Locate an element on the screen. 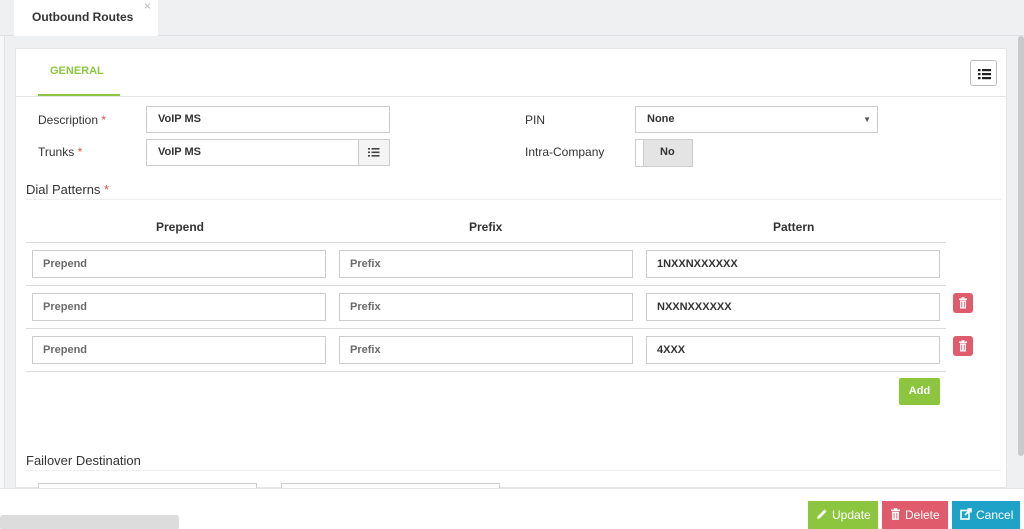 The image size is (1024, 529). trunks-list-button is located at coordinates (374, 152).